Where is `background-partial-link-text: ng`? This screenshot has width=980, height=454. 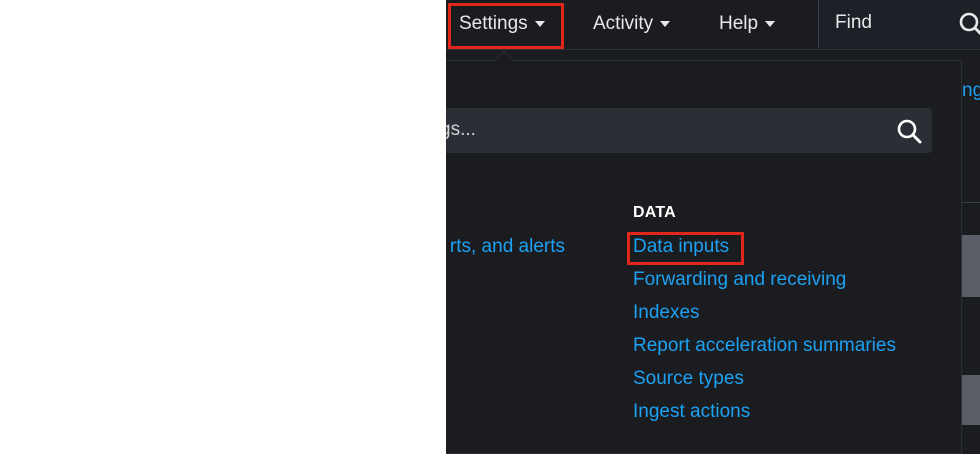 background-partial-link-text: ng is located at coordinates (971, 90).